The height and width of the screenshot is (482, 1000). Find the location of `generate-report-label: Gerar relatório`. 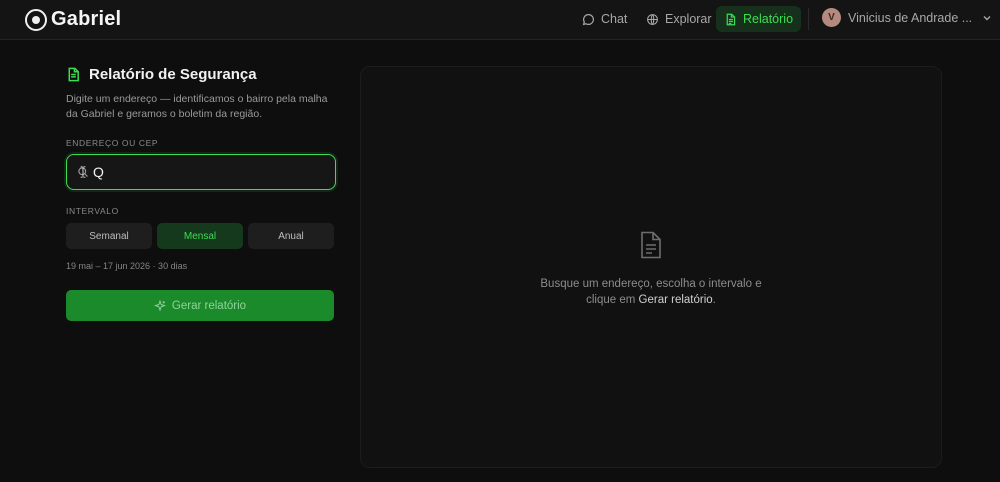

generate-report-label: Gerar relatório is located at coordinates (209, 305).